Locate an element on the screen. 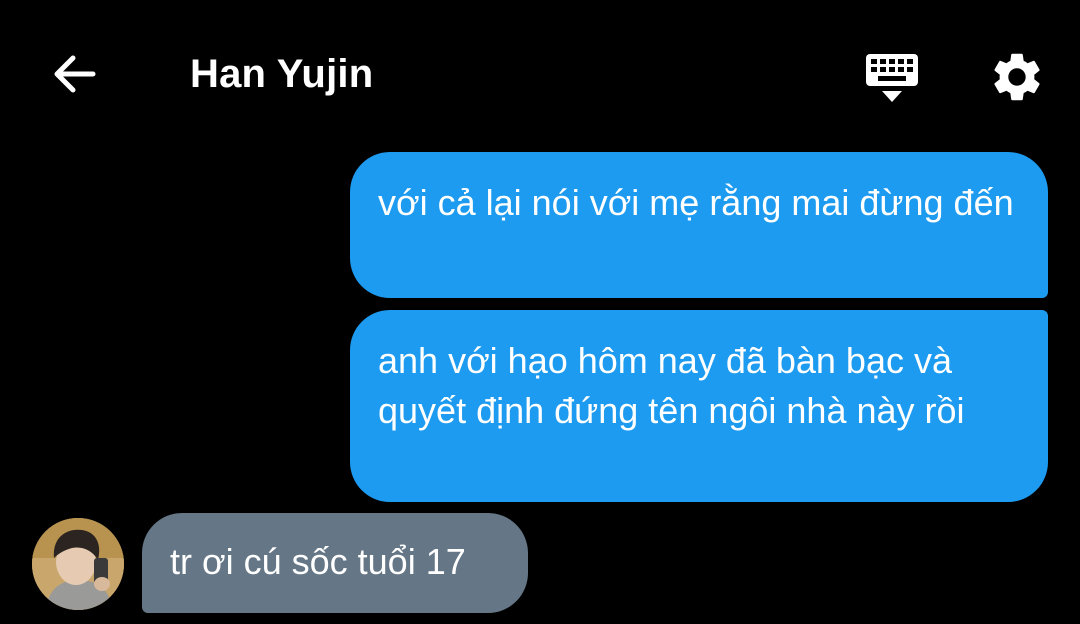 Image resolution: width=1080 pixels, height=624 pixels. message-bubble-received: tr ơi cú sốc tuổi 17 is located at coordinates (335, 563).